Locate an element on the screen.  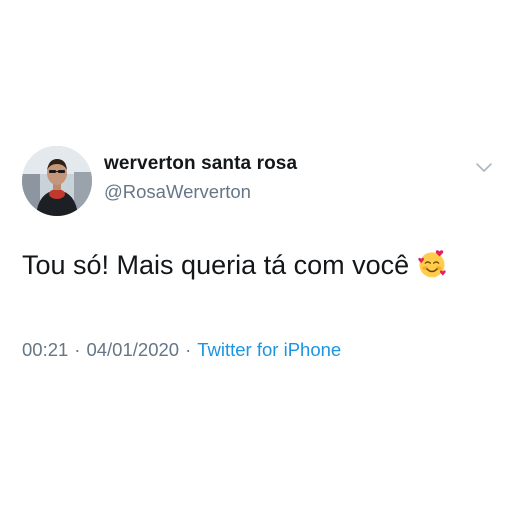
tweet-text: Tou só! Mais queria tá com você is located at coordinates (234, 265).